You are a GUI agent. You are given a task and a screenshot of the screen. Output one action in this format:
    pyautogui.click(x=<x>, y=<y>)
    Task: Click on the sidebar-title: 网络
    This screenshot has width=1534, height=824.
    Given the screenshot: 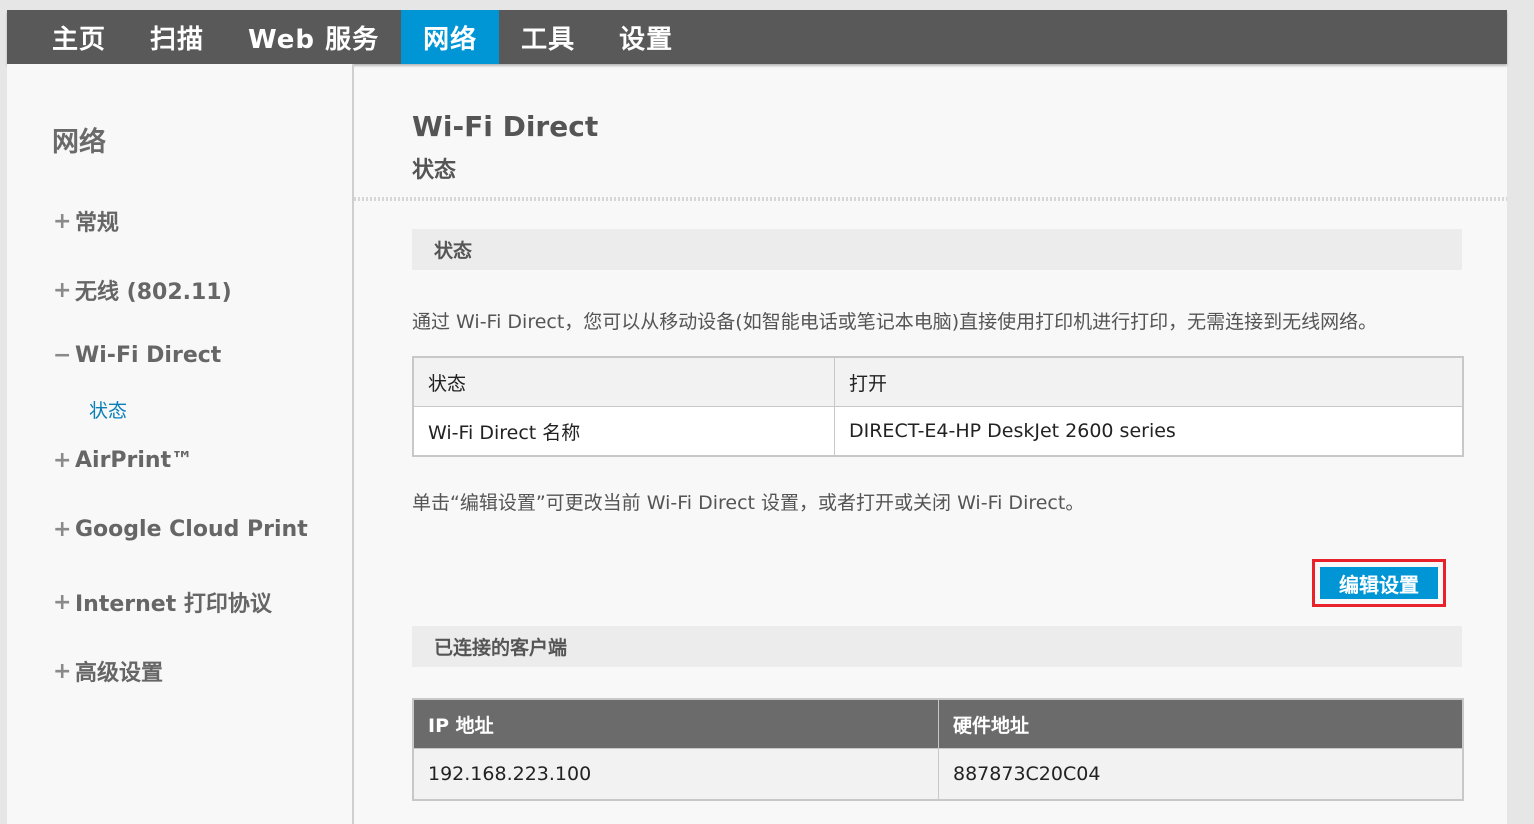 What is the action you would take?
    pyautogui.click(x=79, y=142)
    